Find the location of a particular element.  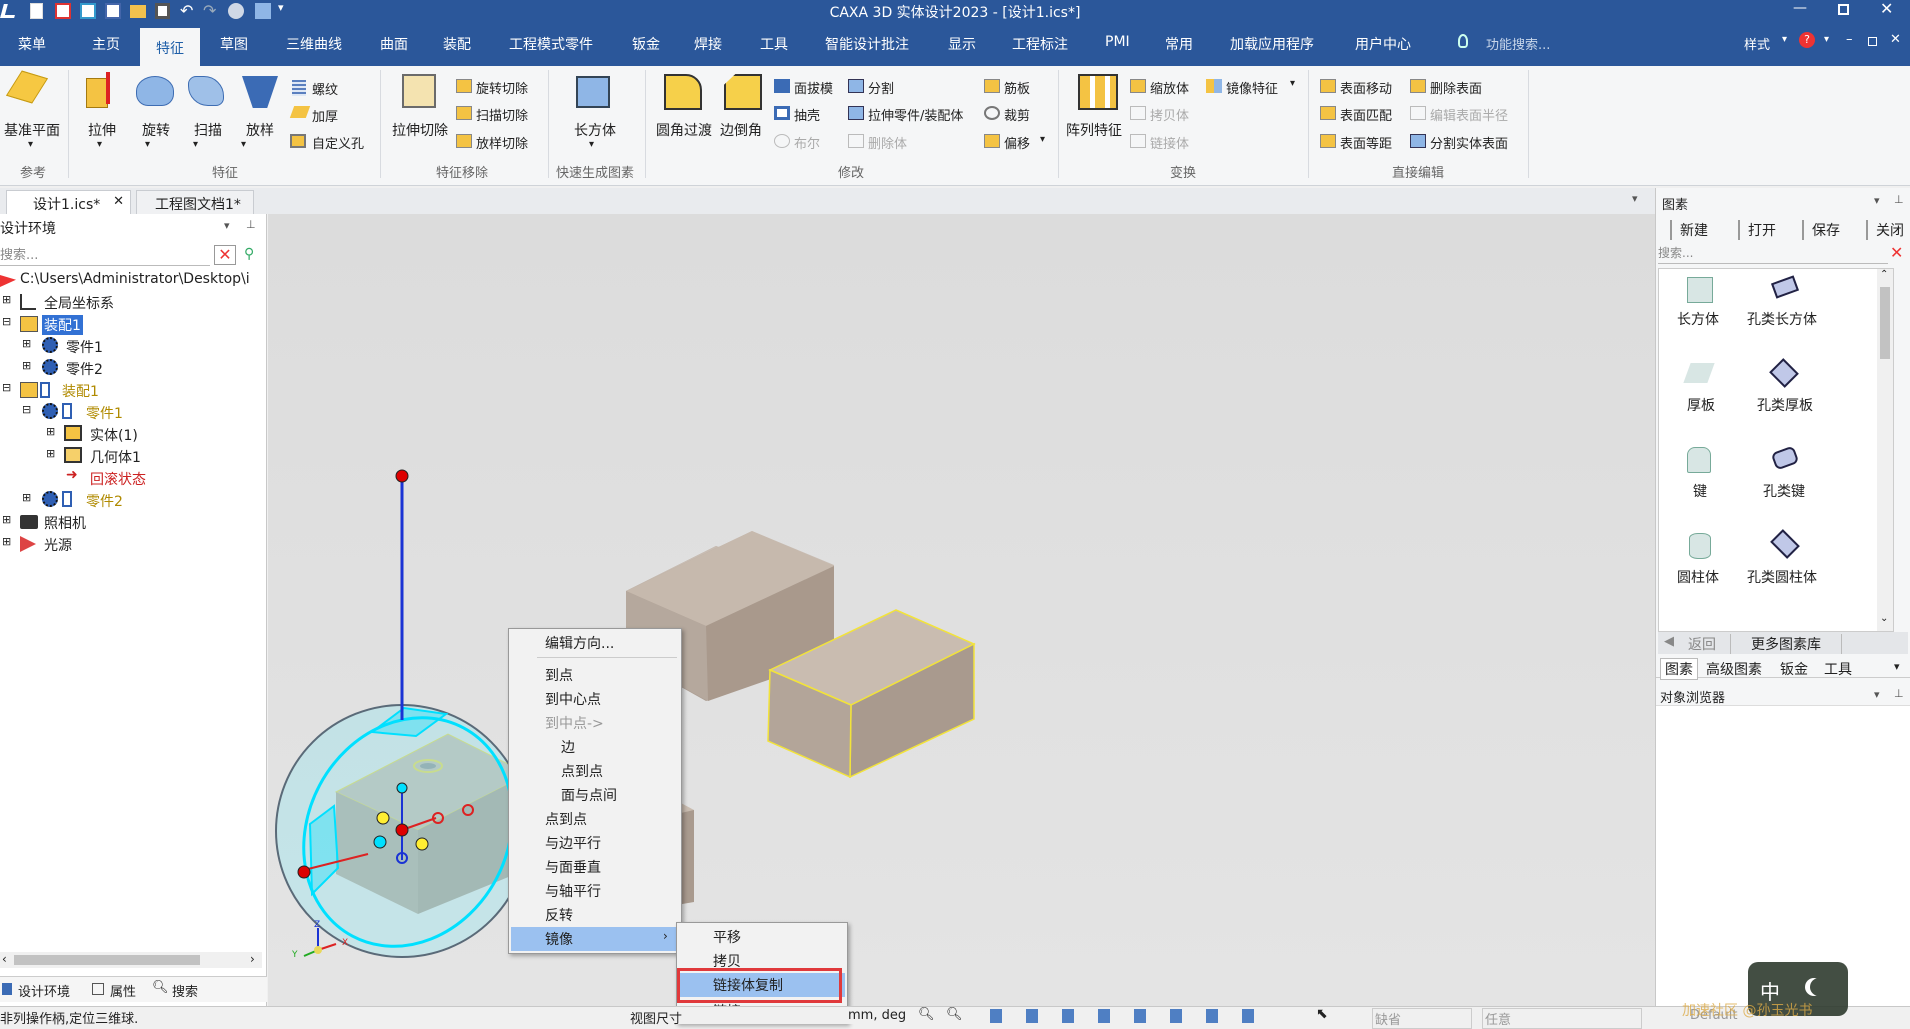

draft-icon is located at coordinates (782, 86).